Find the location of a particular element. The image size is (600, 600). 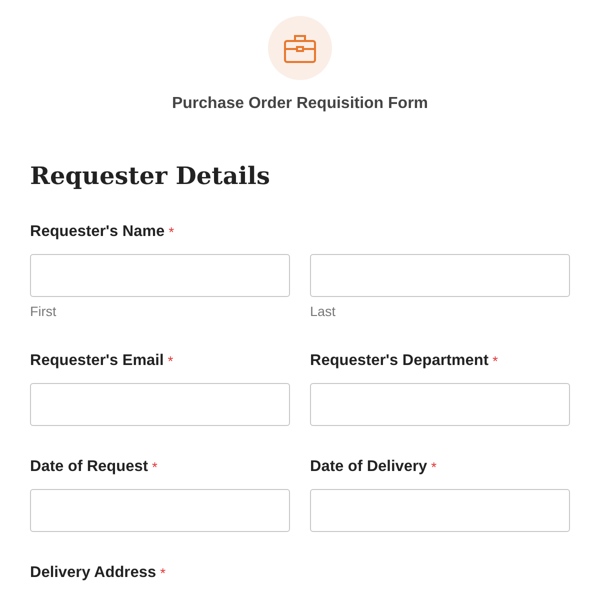

form-title: Purchase Order Requisition Form is located at coordinates (300, 104).